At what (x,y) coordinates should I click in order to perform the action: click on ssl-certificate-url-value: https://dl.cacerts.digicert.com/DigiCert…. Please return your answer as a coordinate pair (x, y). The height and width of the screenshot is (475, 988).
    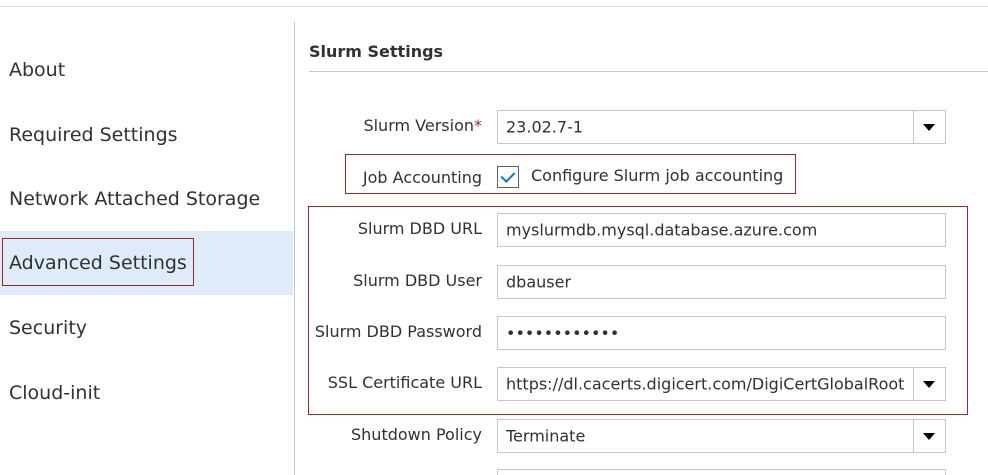
    Looking at the image, I should click on (705, 384).